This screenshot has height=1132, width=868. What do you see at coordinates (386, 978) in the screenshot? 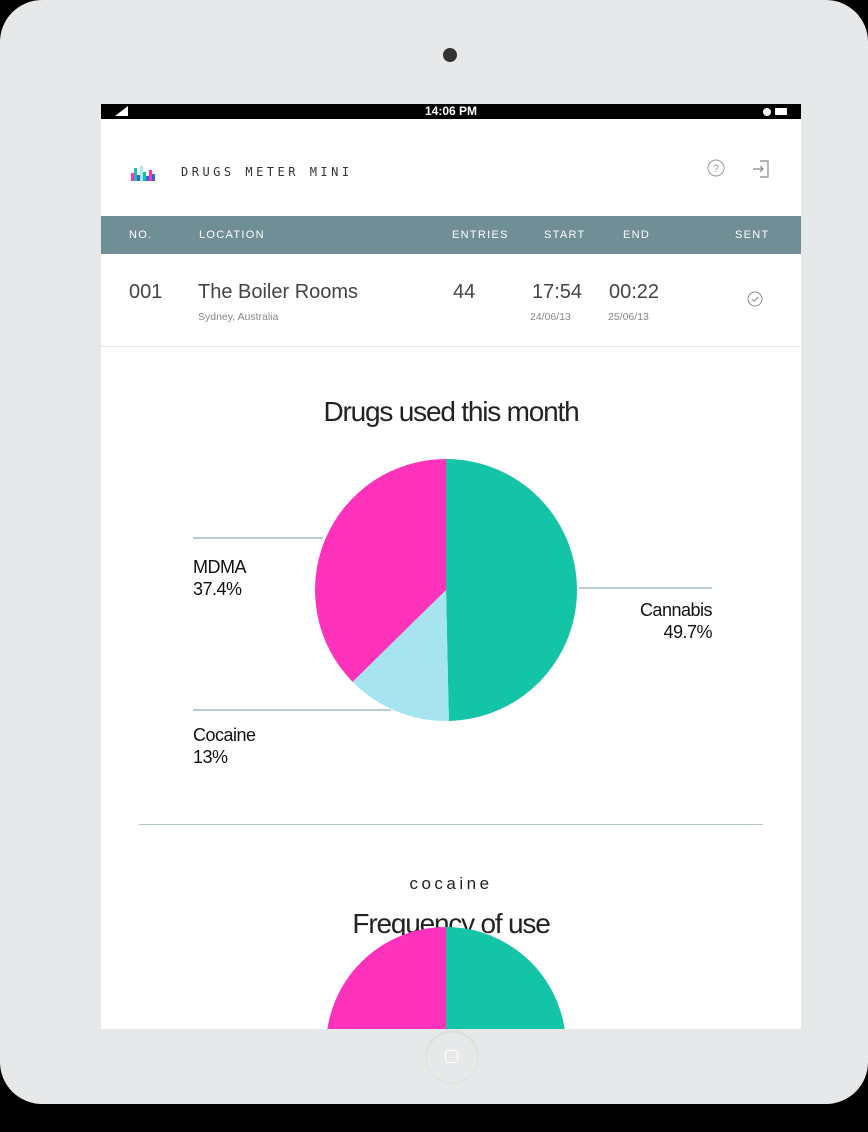
I see `pie-slice-left` at bounding box center [386, 978].